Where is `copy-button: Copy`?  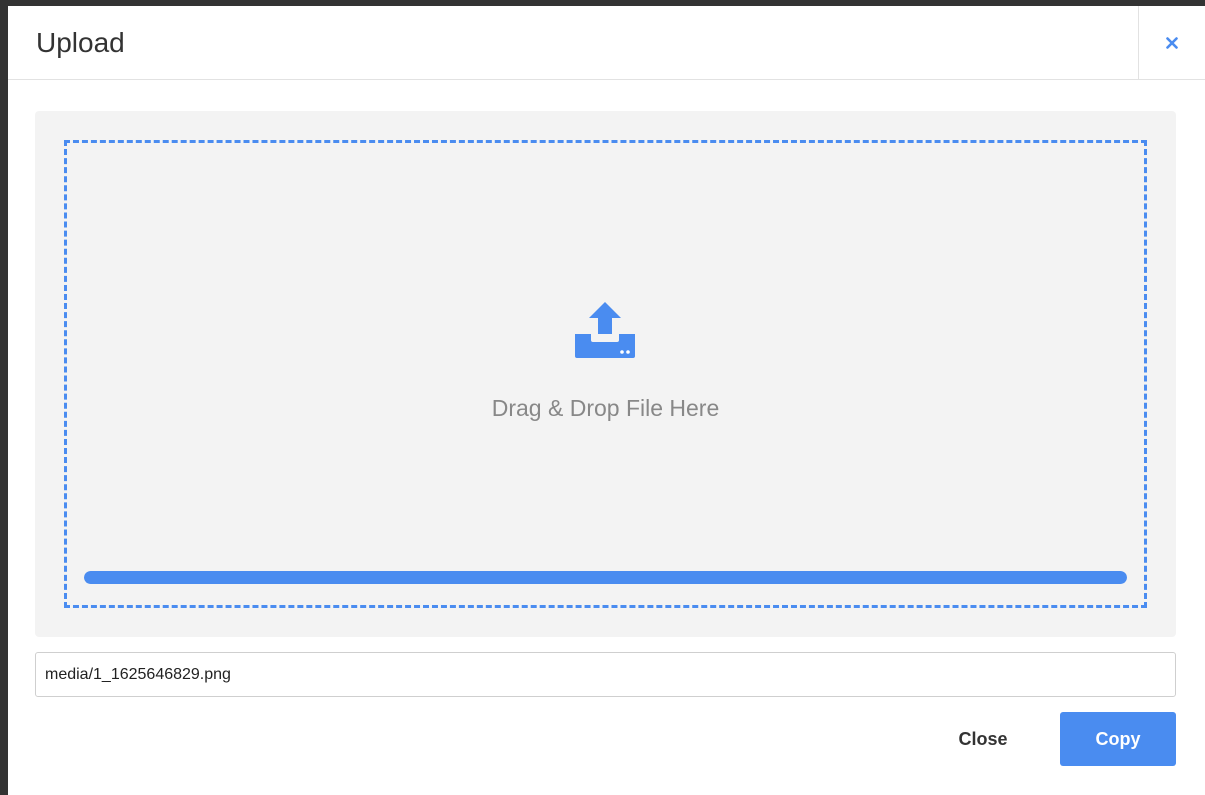 copy-button: Copy is located at coordinates (1118, 739).